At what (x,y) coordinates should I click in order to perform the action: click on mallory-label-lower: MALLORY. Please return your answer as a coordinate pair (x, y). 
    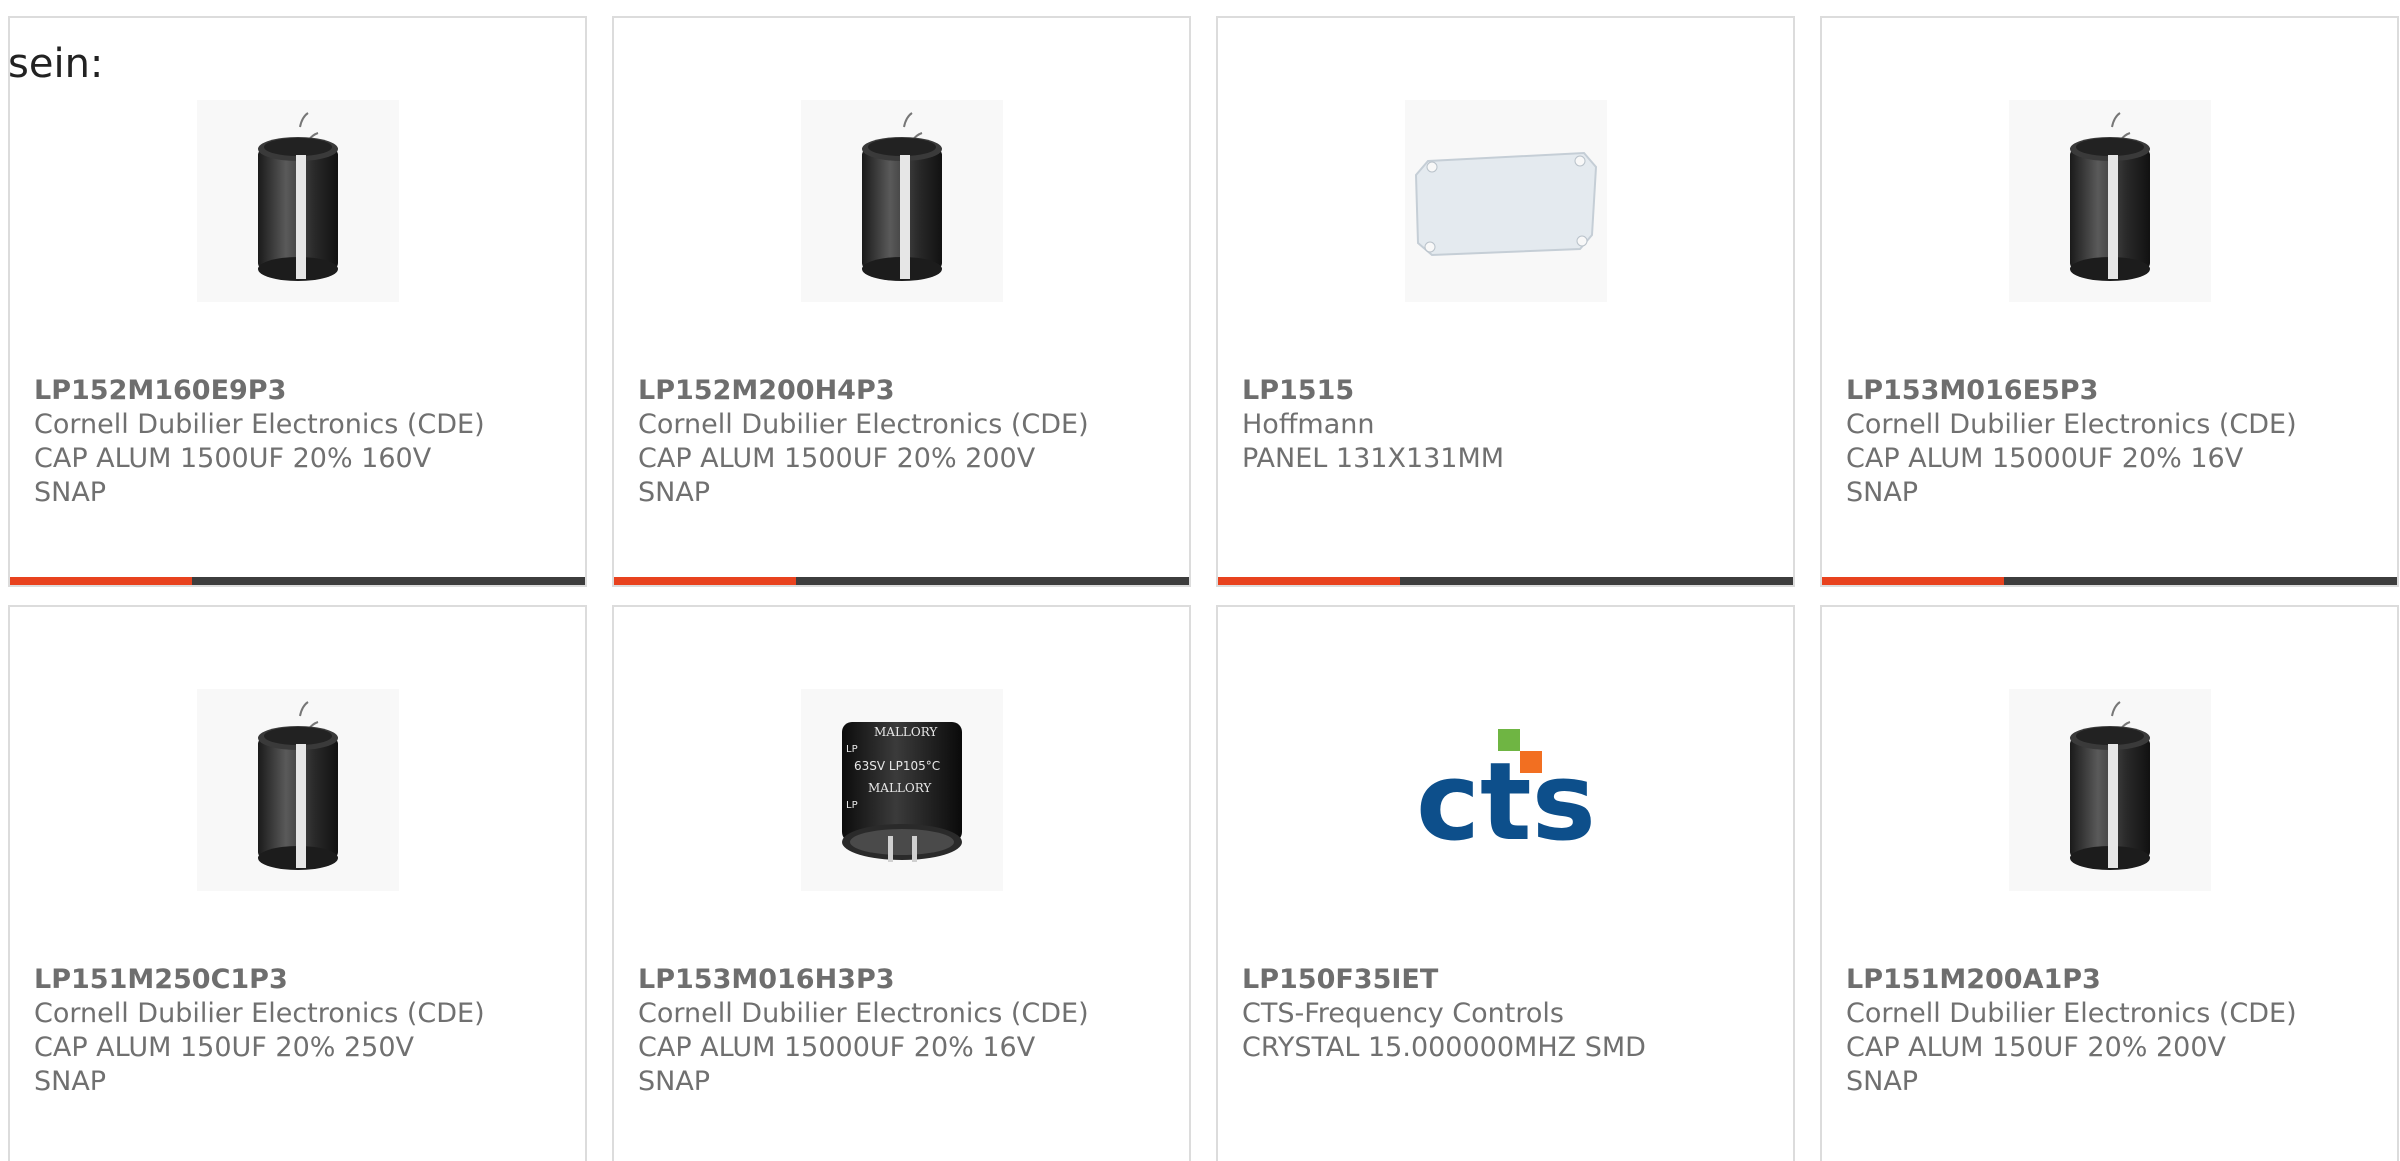
    Looking at the image, I should click on (900, 788).